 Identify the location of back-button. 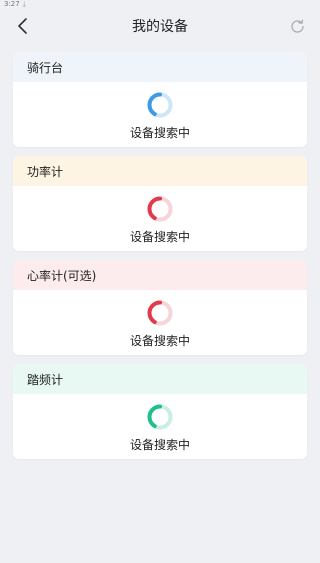
(23, 26).